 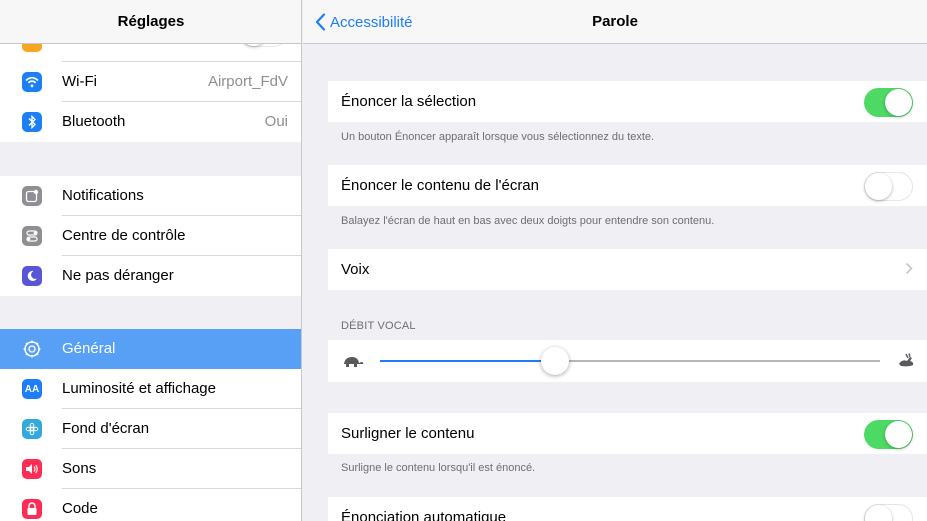 What do you see at coordinates (276, 121) in the screenshot?
I see `bluetooth-status-value: Oui` at bounding box center [276, 121].